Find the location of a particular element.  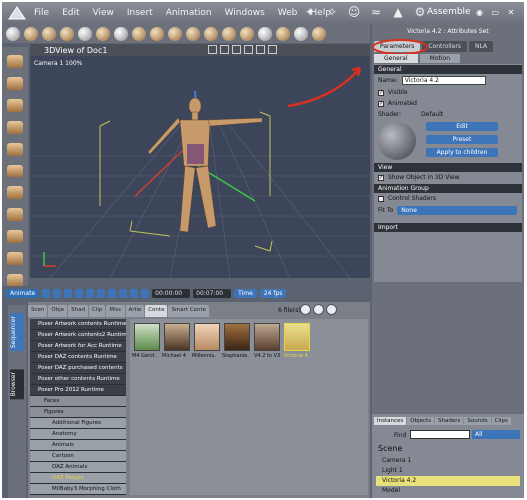

fit-to-select: None is located at coordinates (457, 210).